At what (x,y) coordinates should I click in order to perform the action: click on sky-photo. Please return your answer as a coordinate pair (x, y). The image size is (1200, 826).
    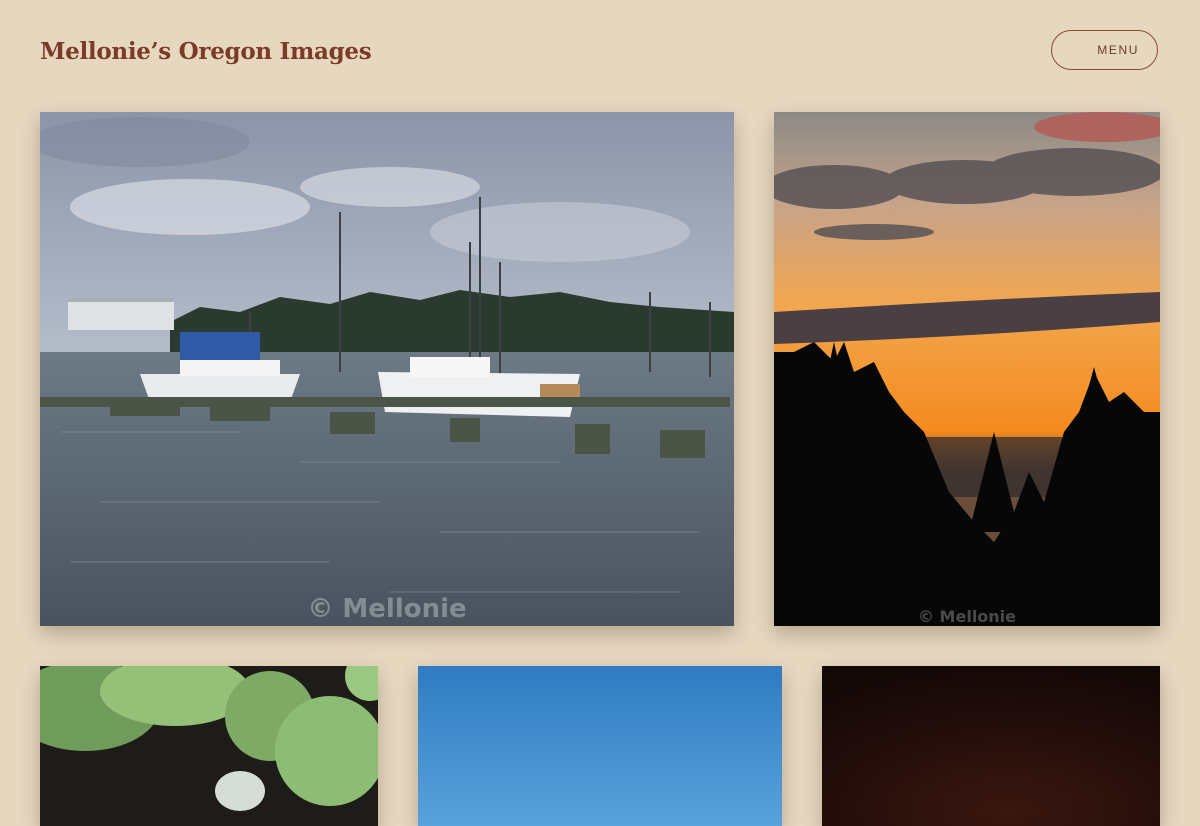
    Looking at the image, I should click on (600, 746).